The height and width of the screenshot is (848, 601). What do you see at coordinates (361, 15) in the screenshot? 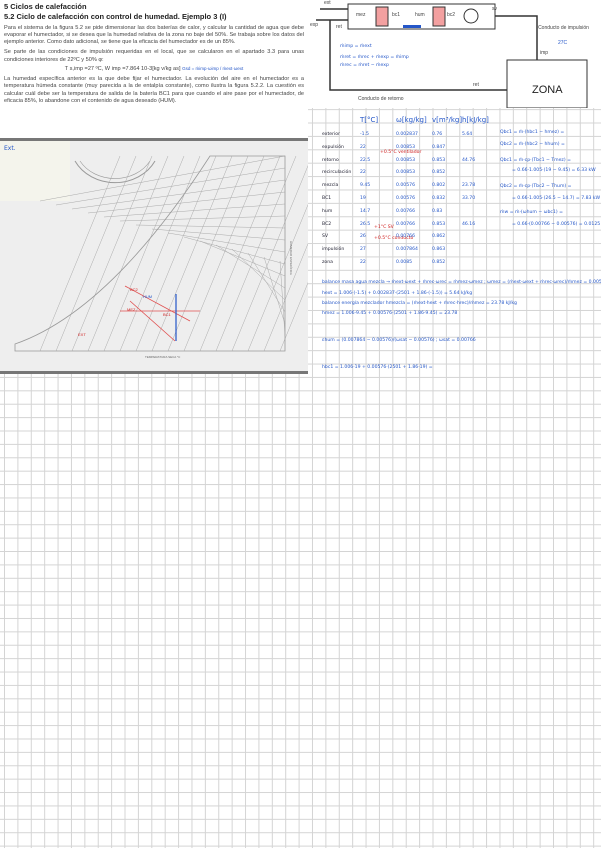
I see `label-mez: mez` at bounding box center [361, 15].